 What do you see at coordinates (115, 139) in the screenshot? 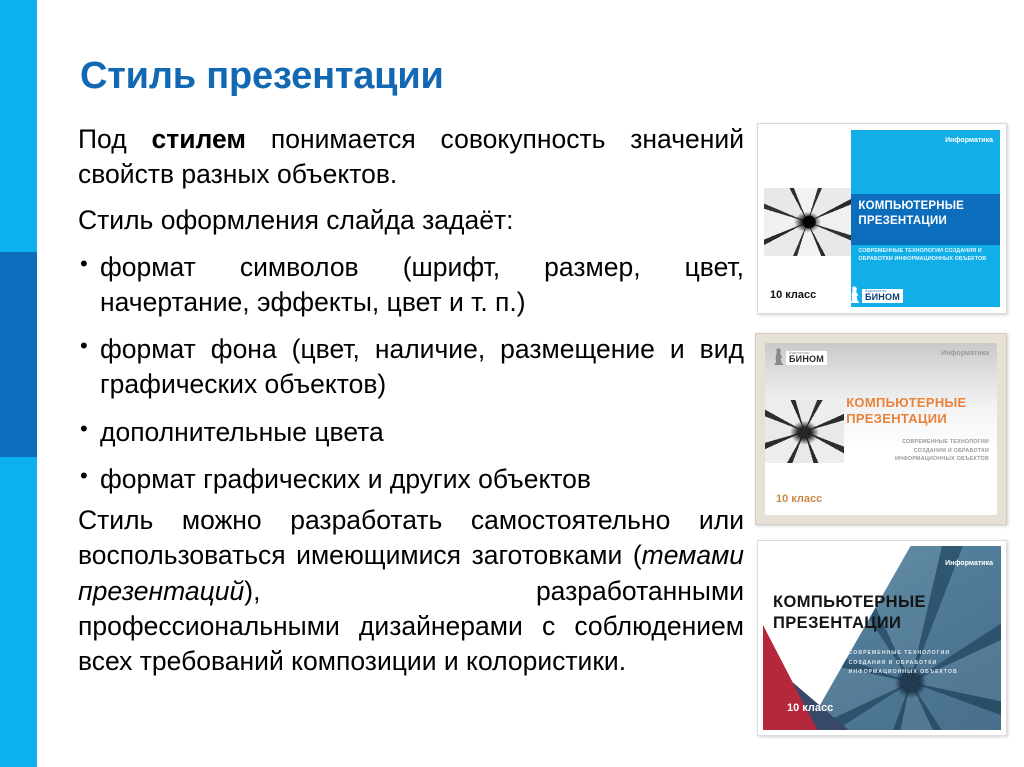
I see `paragraph-1-prefix: Под` at bounding box center [115, 139].